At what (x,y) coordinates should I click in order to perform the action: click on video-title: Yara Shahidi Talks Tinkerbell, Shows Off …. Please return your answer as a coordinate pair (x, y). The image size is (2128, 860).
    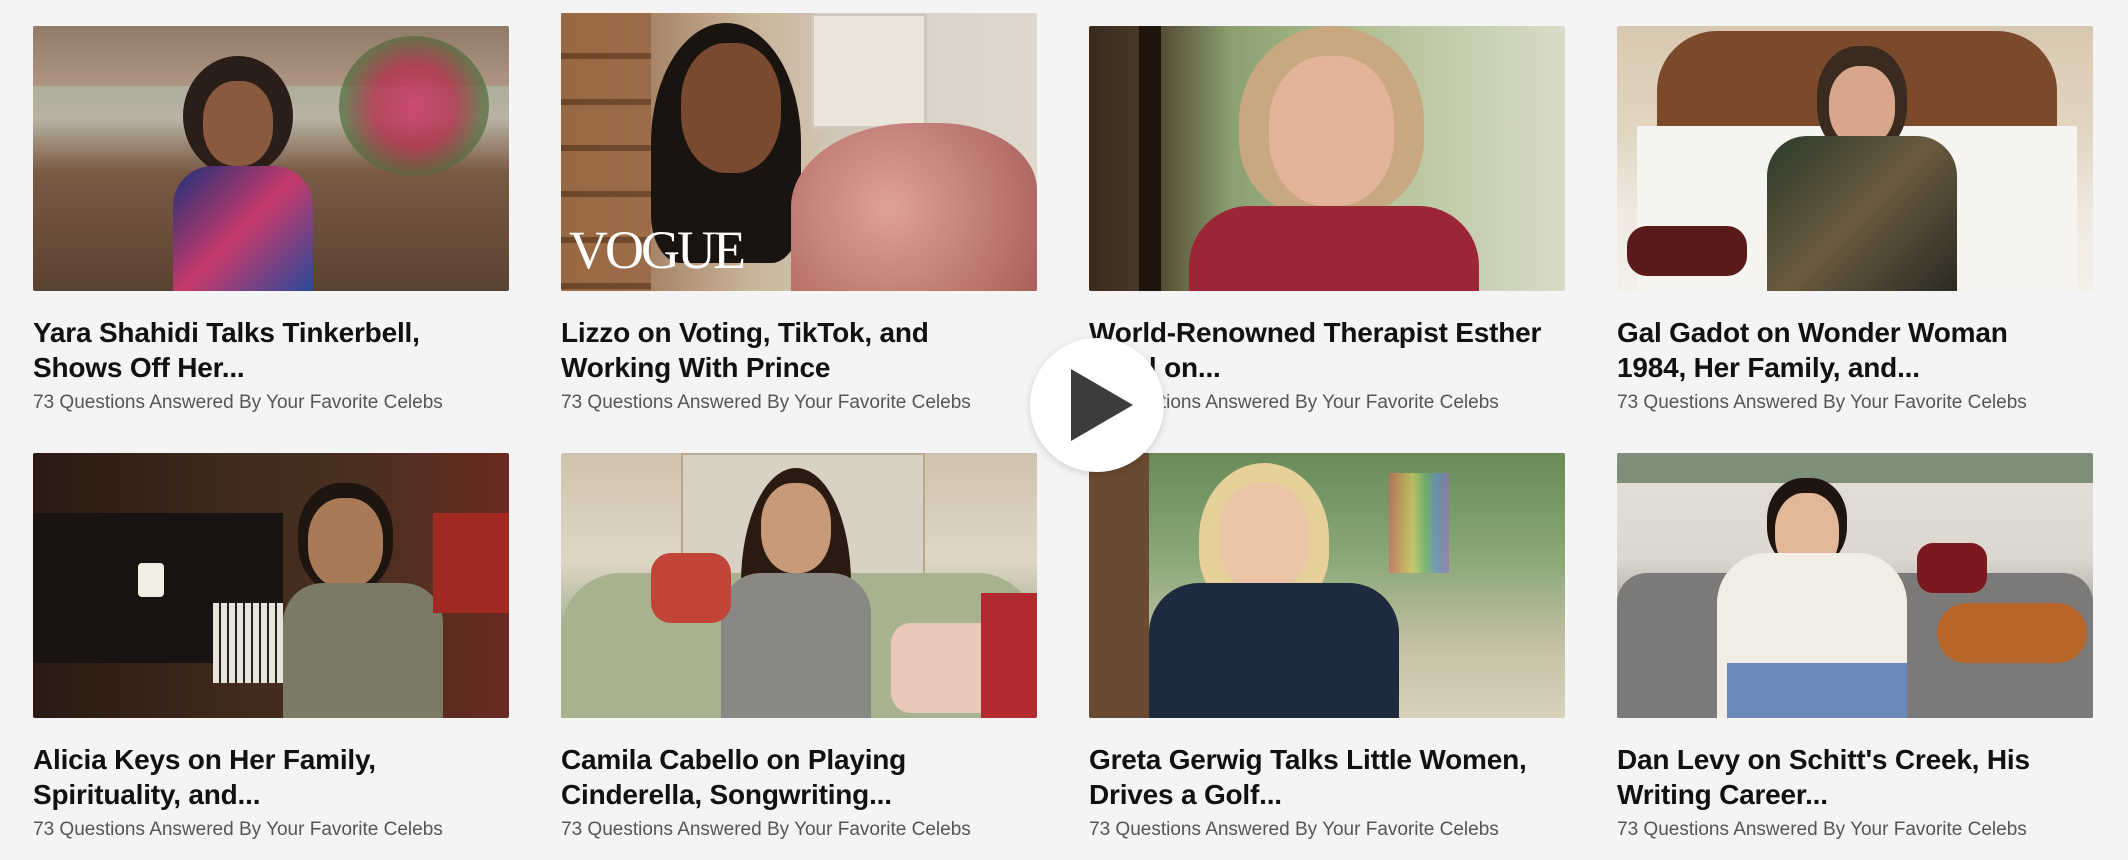
    Looking at the image, I should click on (271, 350).